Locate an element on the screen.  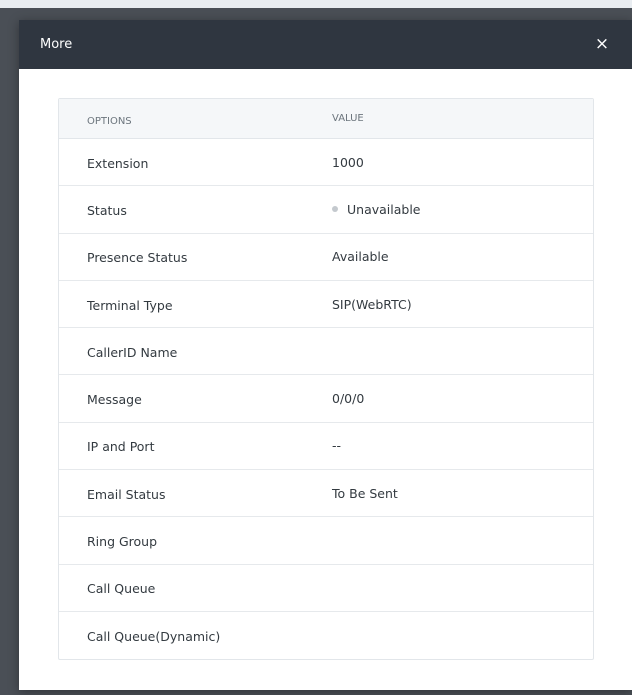
status-dot-icon is located at coordinates (335, 209).